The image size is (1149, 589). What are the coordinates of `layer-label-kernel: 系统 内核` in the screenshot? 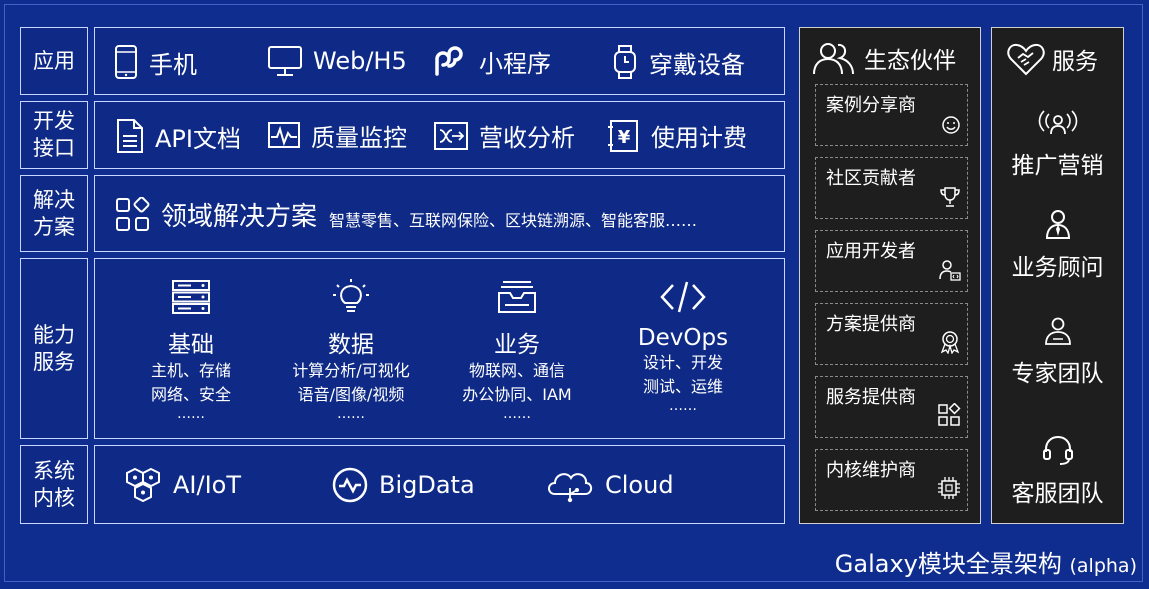 It's located at (54, 484).